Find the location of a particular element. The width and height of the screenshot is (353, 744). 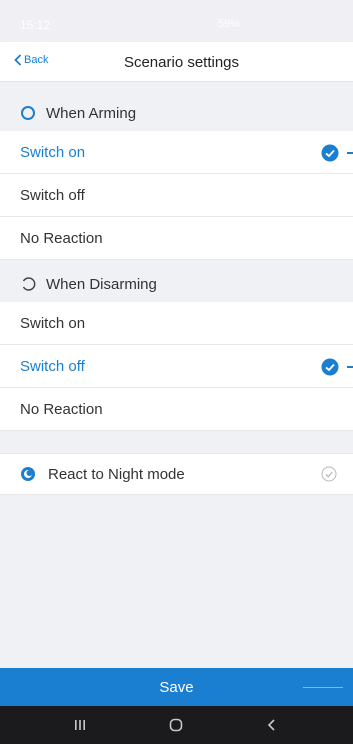

arming-section-title: When Arming is located at coordinates (91, 113).